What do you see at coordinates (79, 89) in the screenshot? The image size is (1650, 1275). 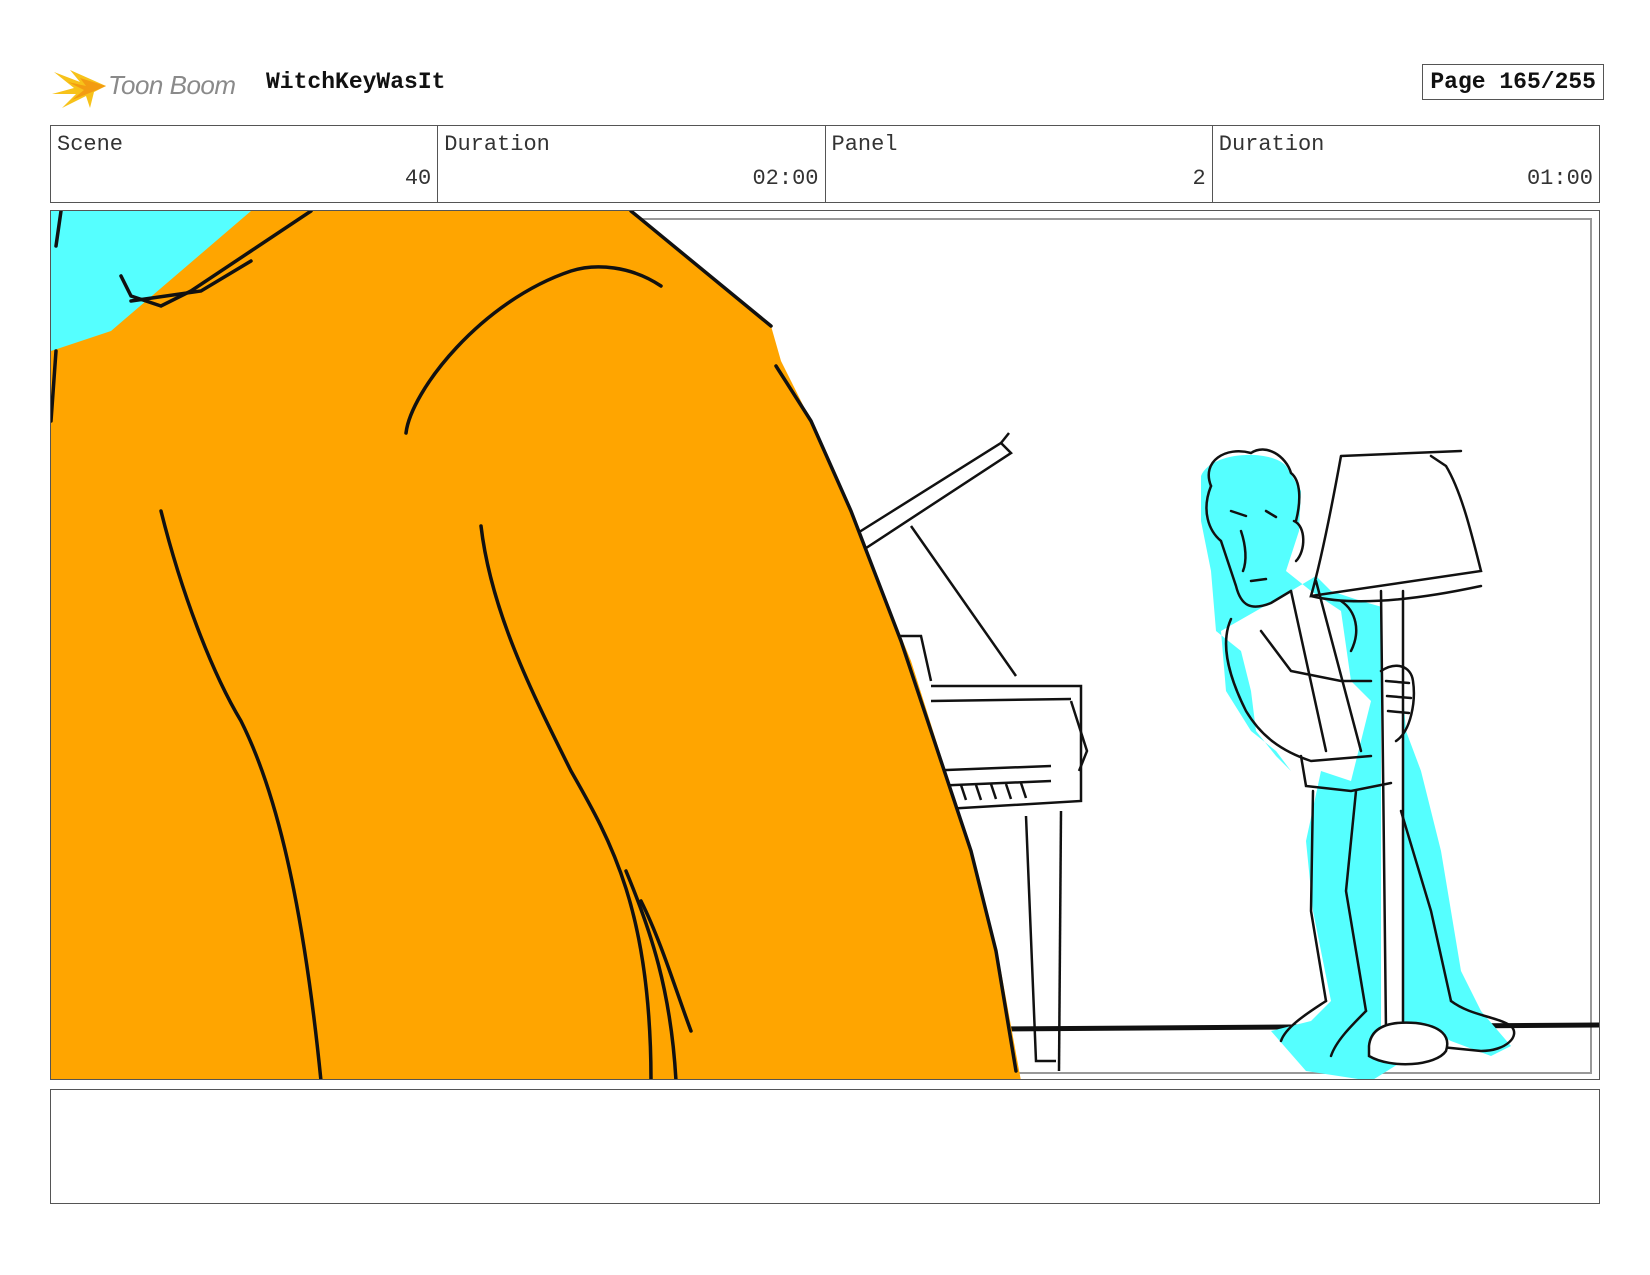 I see `logo-burst-icon` at bounding box center [79, 89].